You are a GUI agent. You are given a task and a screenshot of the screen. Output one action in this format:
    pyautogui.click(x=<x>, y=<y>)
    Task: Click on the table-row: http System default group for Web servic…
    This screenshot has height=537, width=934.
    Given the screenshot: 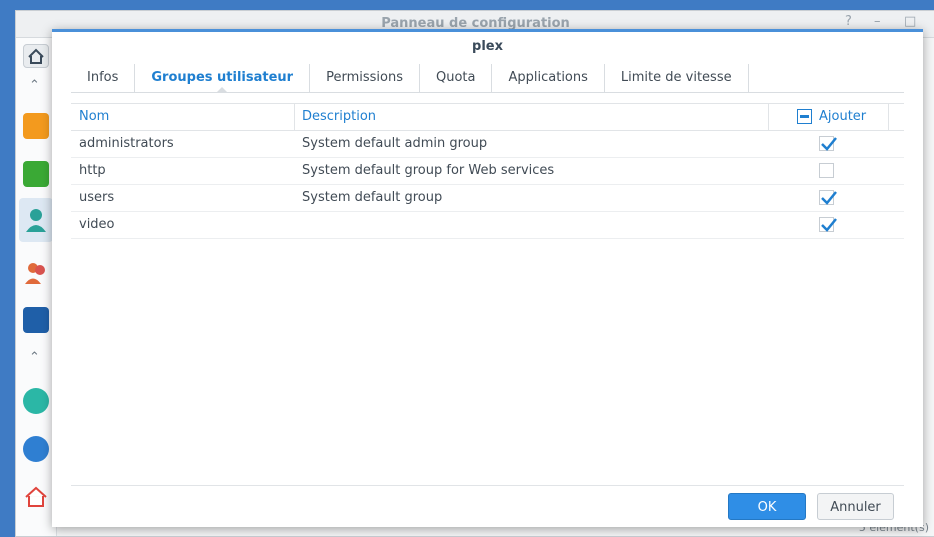 What is the action you would take?
    pyautogui.click(x=487, y=171)
    